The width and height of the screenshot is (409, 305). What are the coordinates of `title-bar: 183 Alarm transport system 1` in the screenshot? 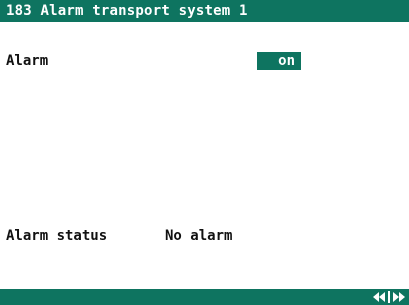 It's located at (204, 11).